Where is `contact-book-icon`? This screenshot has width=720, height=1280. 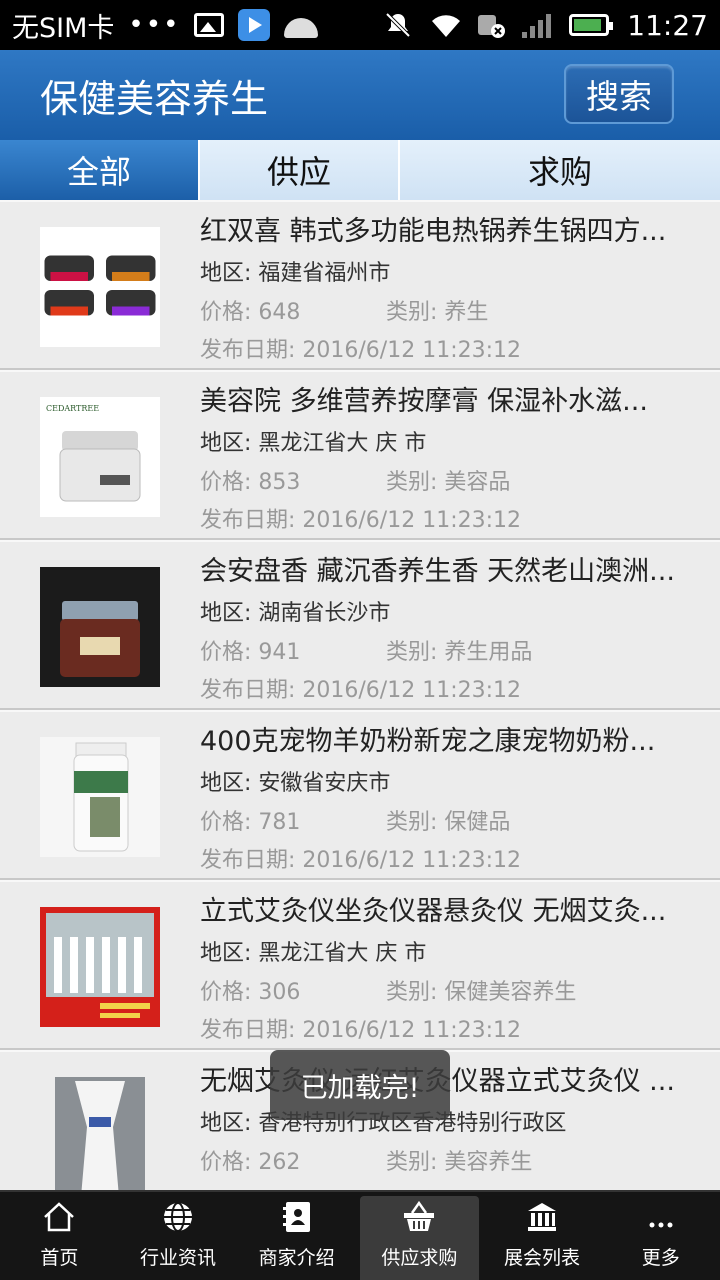 contact-book-icon is located at coordinates (297, 1217).